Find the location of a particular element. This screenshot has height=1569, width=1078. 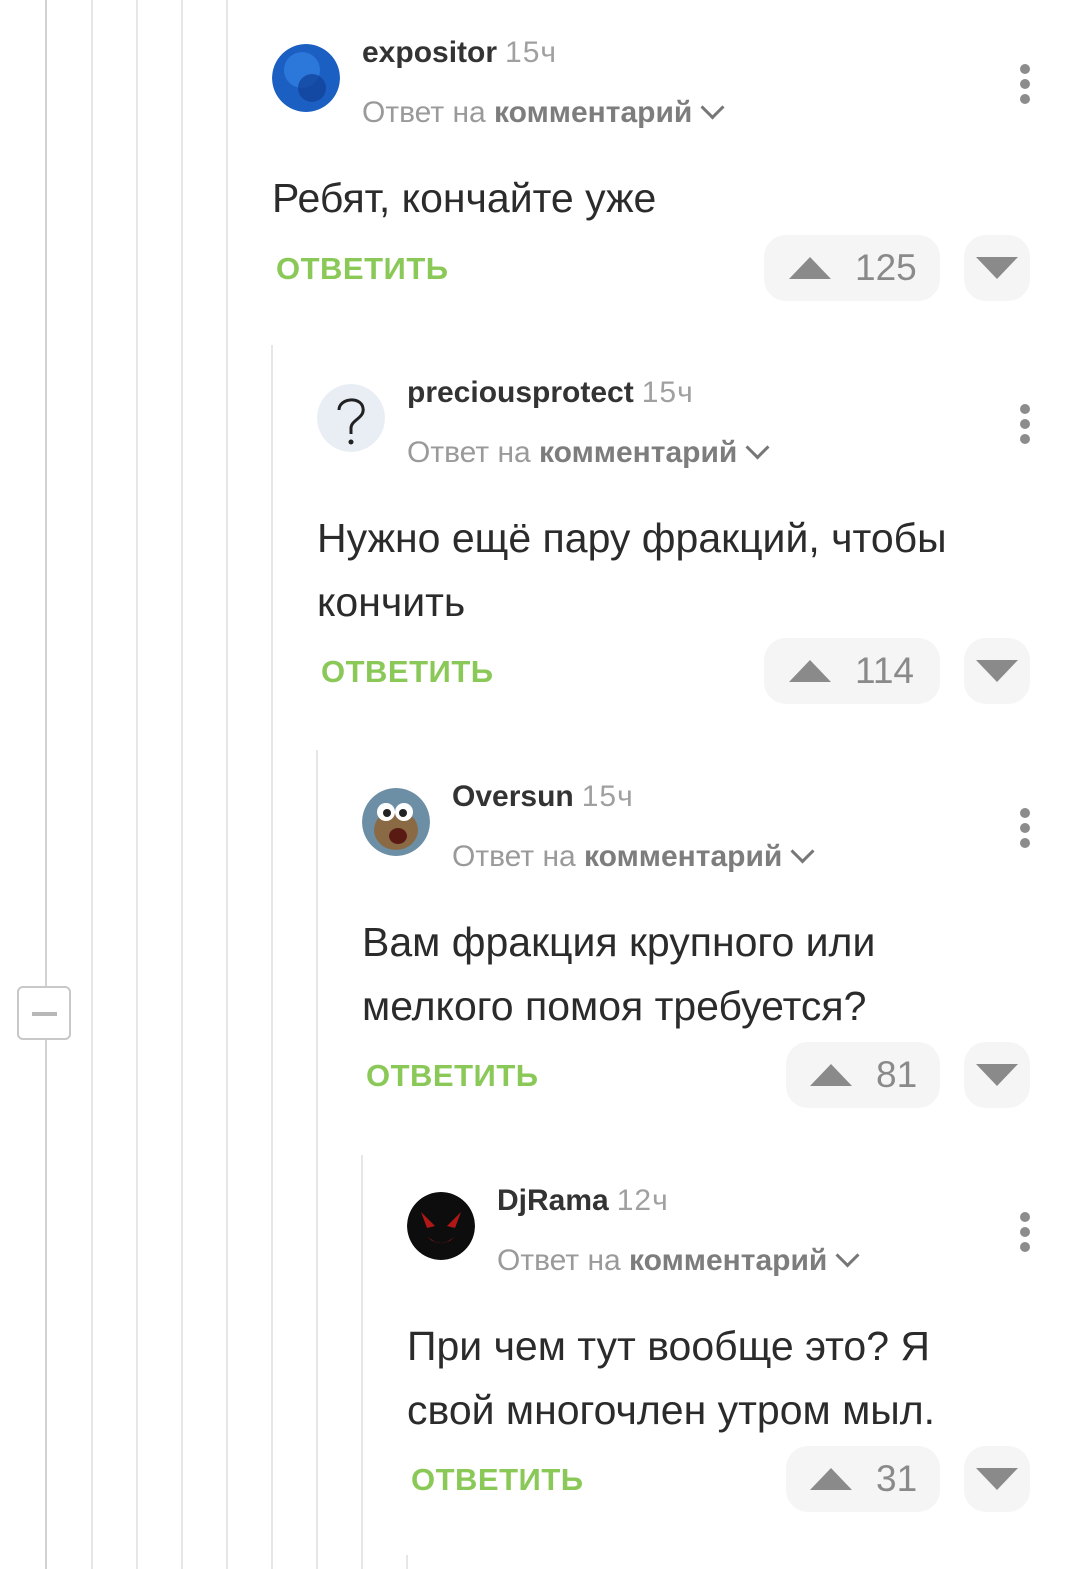

upvote-button: 81 is located at coordinates (863, 1075).